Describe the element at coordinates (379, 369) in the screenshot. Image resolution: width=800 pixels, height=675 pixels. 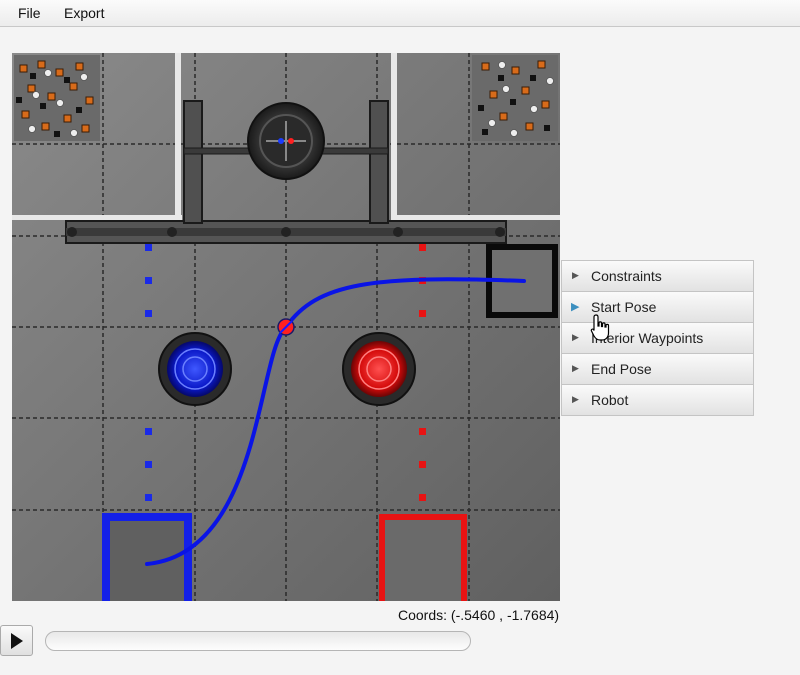
I see `red-hub` at that location.